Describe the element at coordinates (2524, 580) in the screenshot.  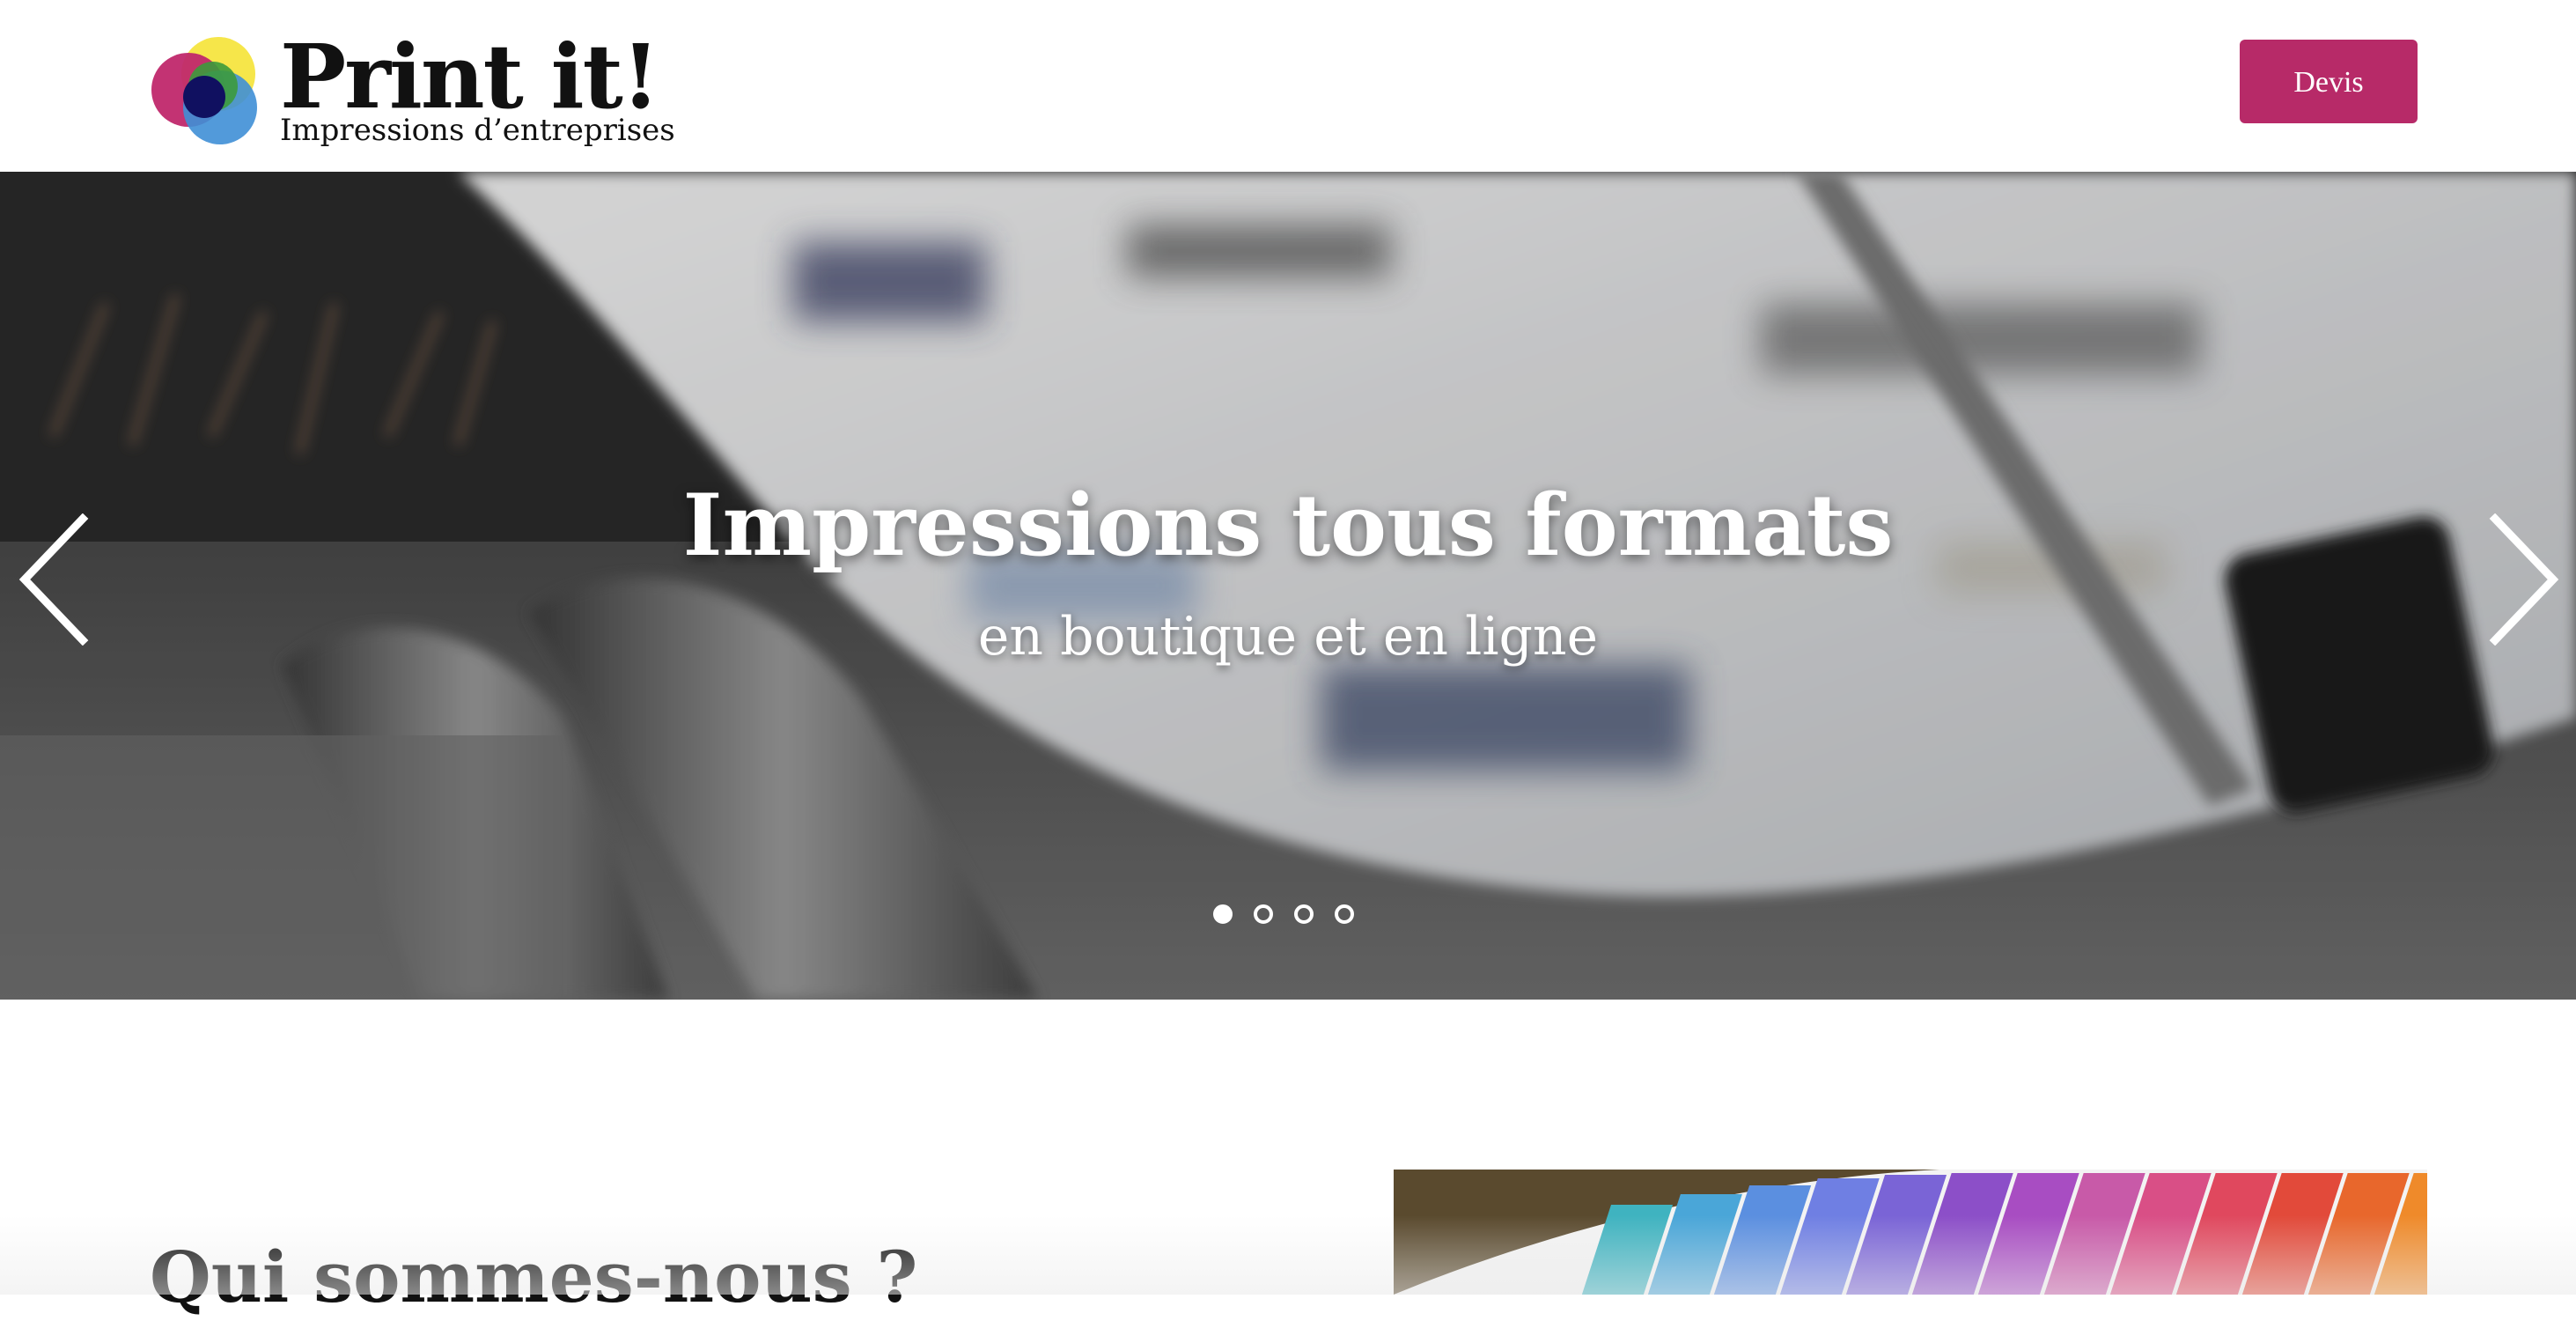
I see `chevron-right-icon` at that location.